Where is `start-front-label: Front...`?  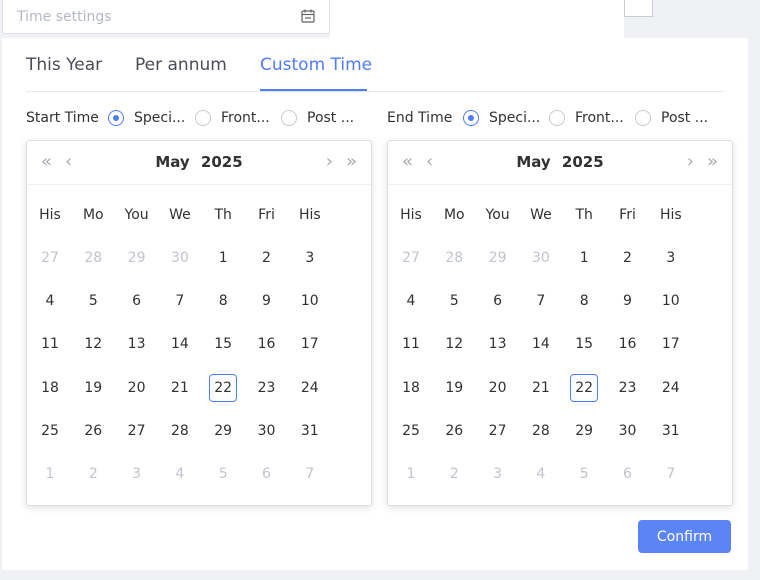
start-front-label: Front... is located at coordinates (245, 118).